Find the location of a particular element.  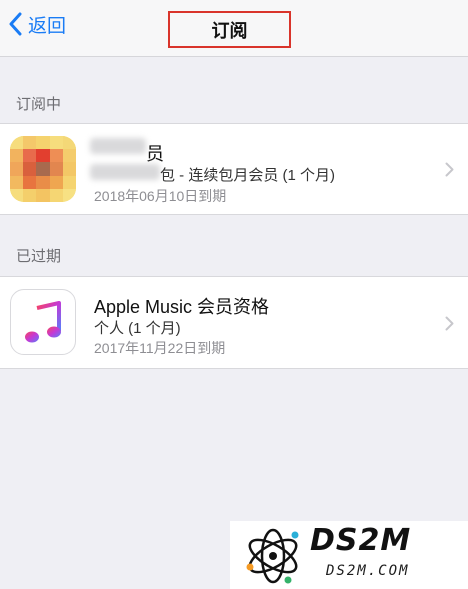

subscription-plan: 包 - 连续包月会员 (1 个月) is located at coordinates (247, 175).